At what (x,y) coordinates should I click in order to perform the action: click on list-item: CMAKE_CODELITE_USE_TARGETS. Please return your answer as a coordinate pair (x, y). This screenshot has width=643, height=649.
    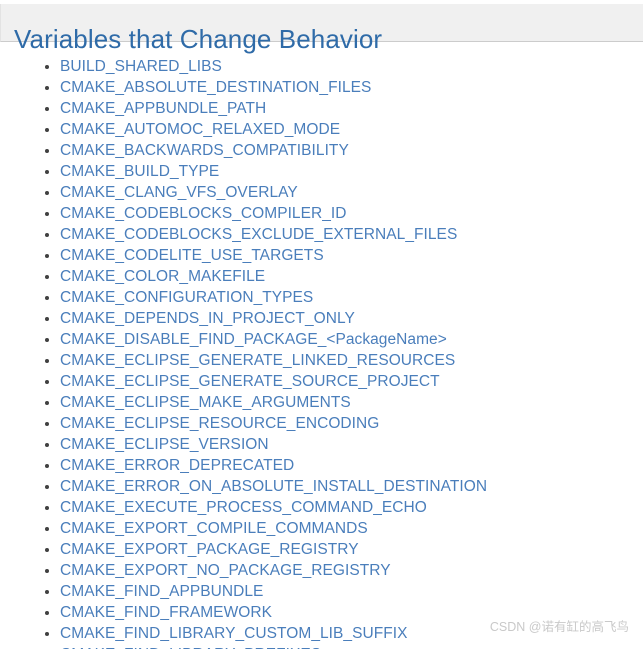
    Looking at the image, I should click on (321, 255).